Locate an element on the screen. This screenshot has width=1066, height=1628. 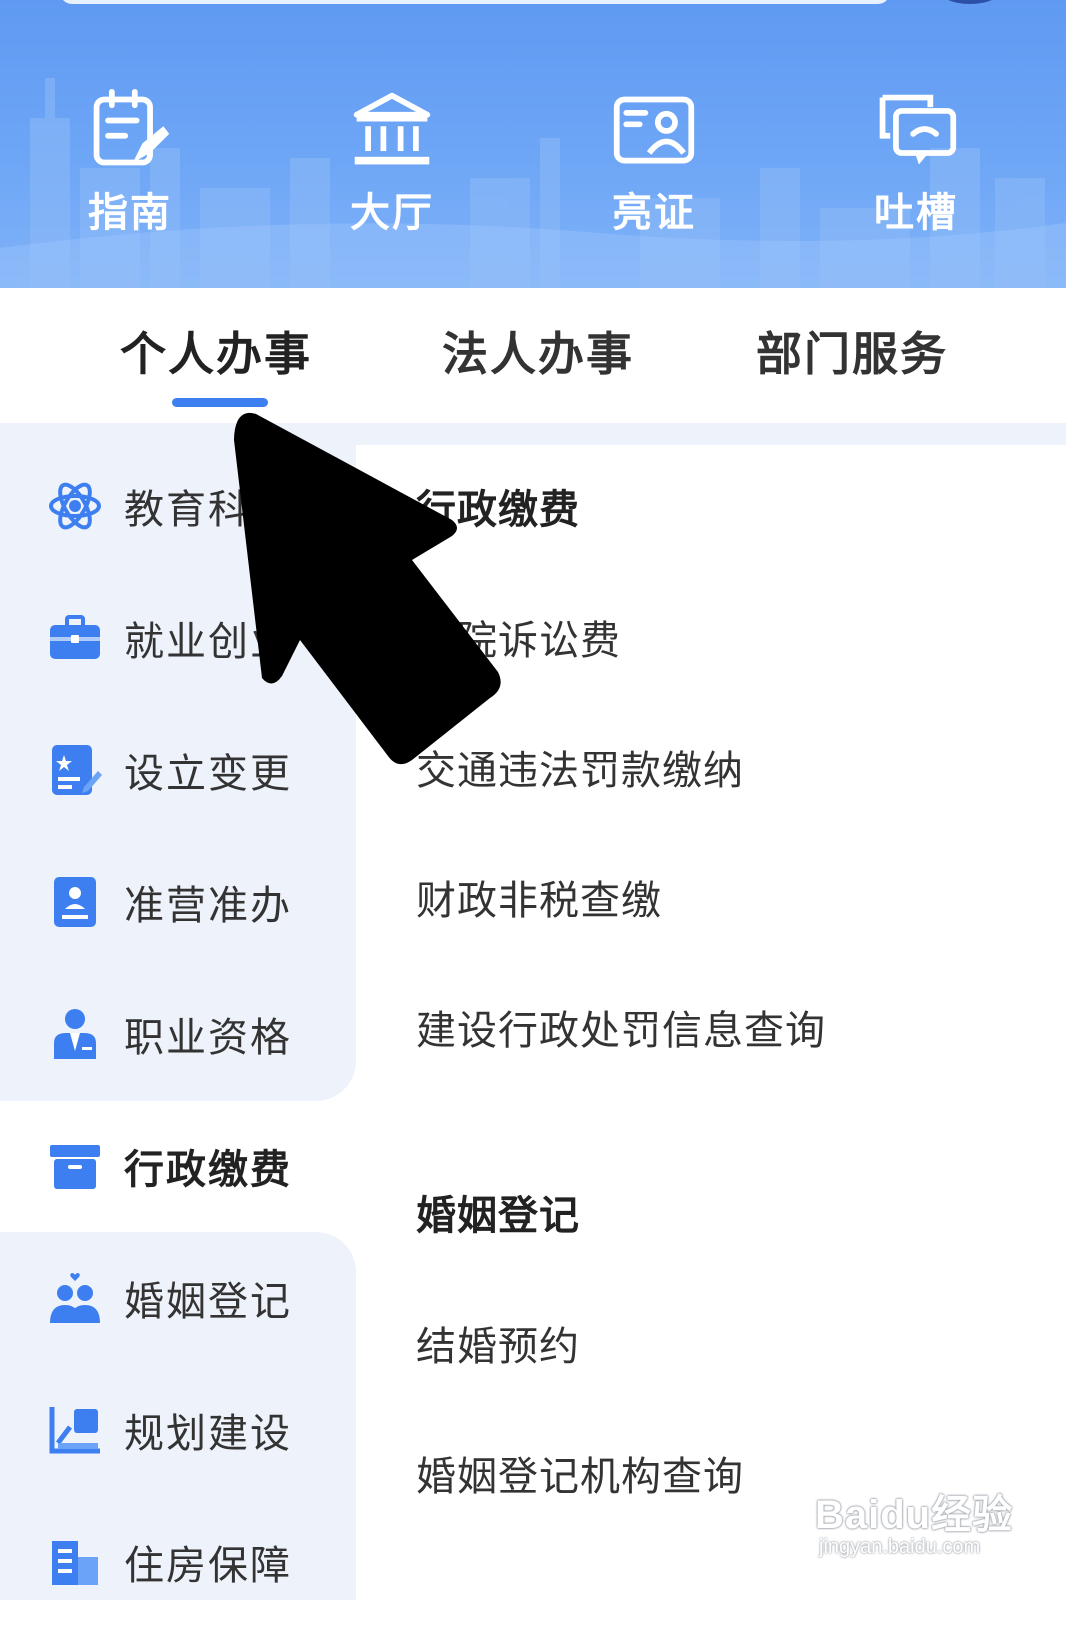
sidebar-item-label: 婚姻登记 is located at coordinates (208, 1302).